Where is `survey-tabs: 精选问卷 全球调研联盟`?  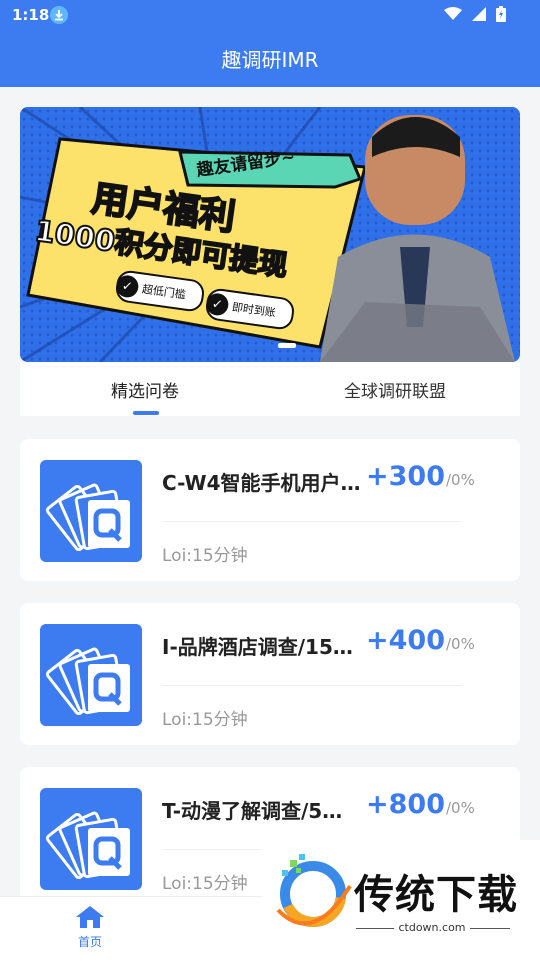 survey-tabs: 精选问卷 全球调研联盟 is located at coordinates (270, 389).